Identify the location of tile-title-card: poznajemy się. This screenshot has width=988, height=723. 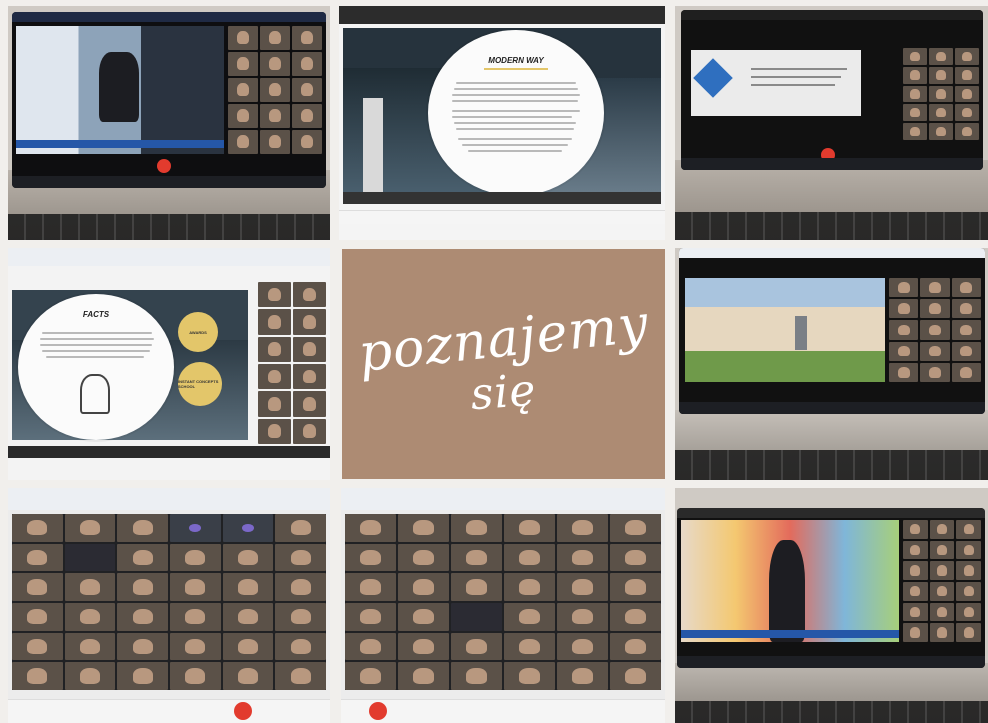
(503, 364).